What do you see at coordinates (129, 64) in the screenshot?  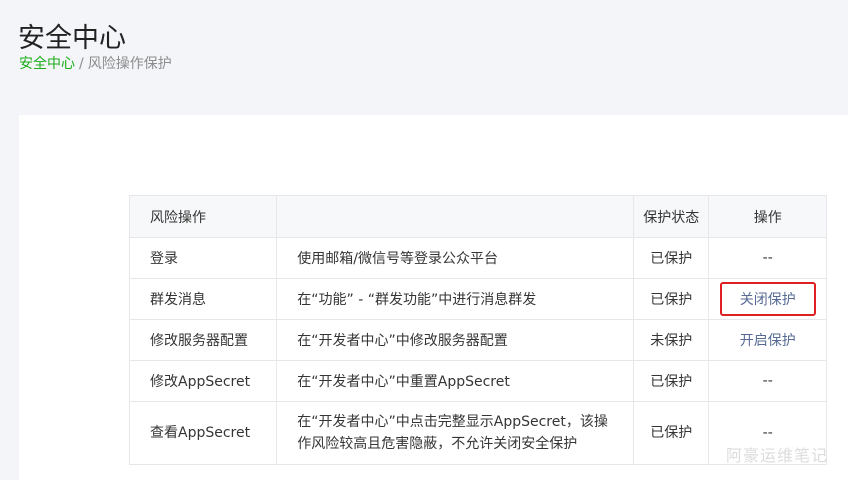 I see `breadcrumb-current: 风险操作保护` at bounding box center [129, 64].